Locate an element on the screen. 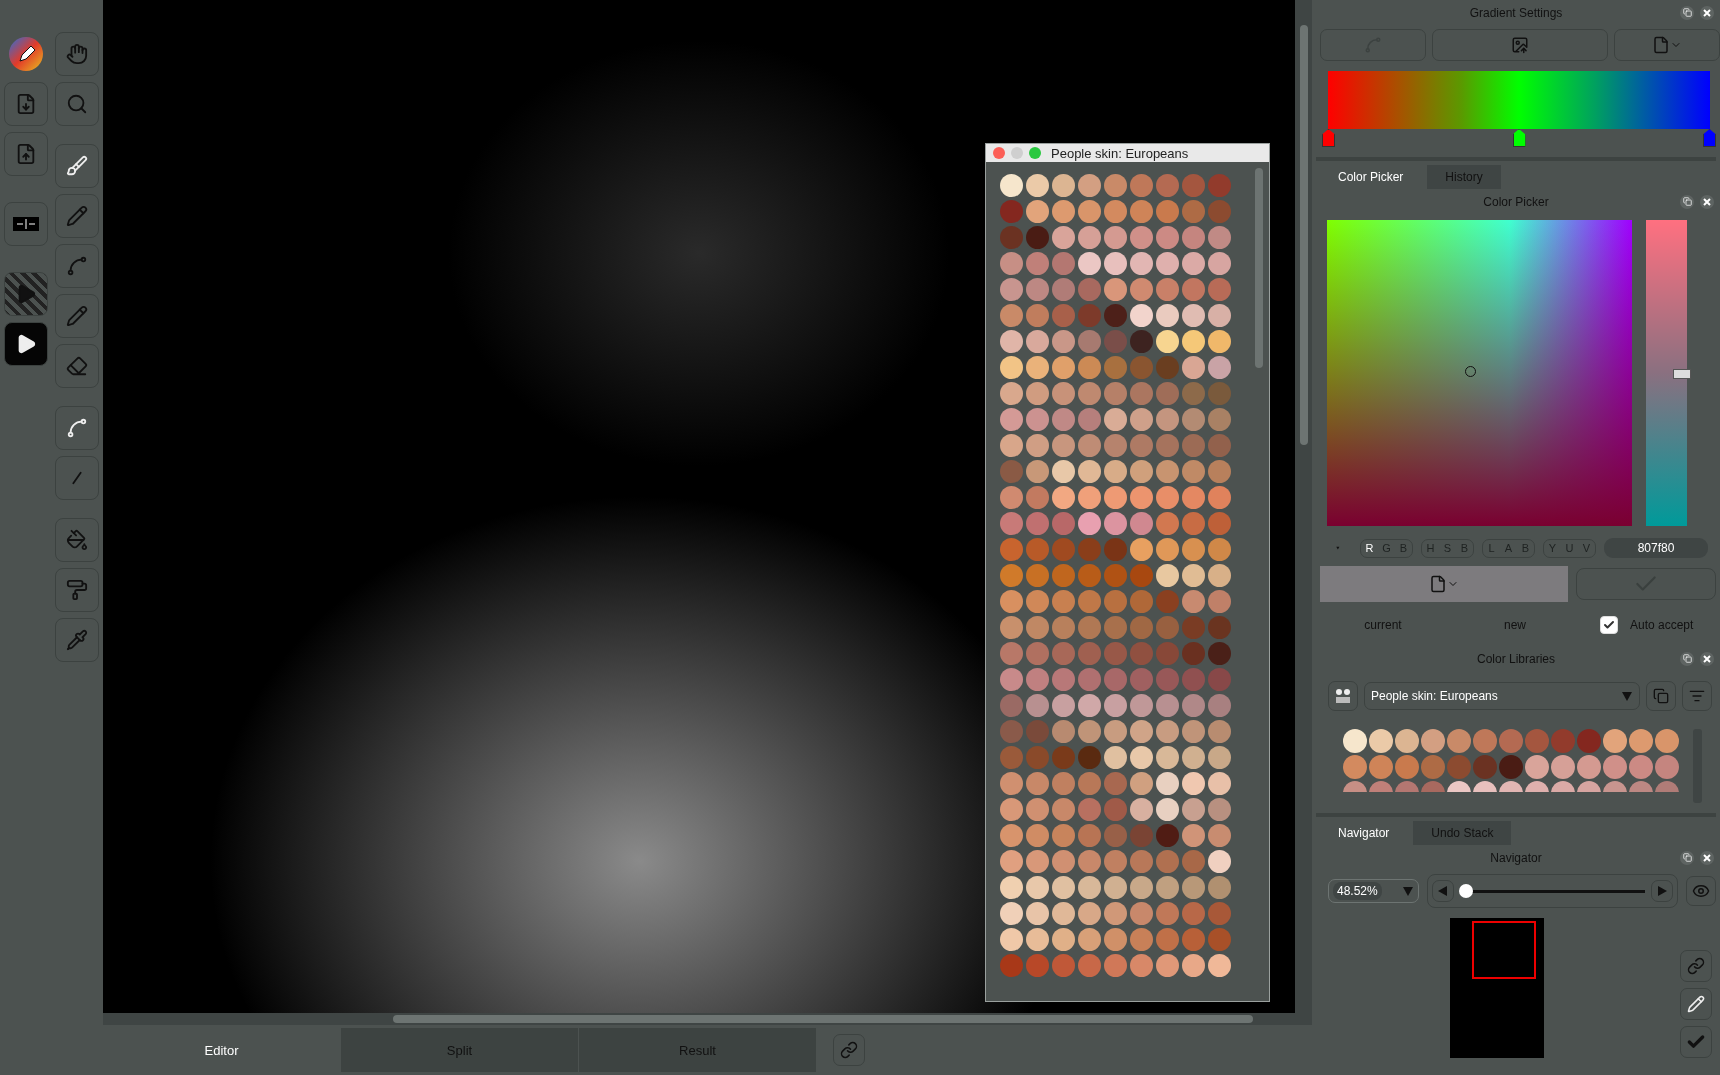 This screenshot has width=1720, height=1075. library-dropdown: People skin: Europeans is located at coordinates (1502, 696).